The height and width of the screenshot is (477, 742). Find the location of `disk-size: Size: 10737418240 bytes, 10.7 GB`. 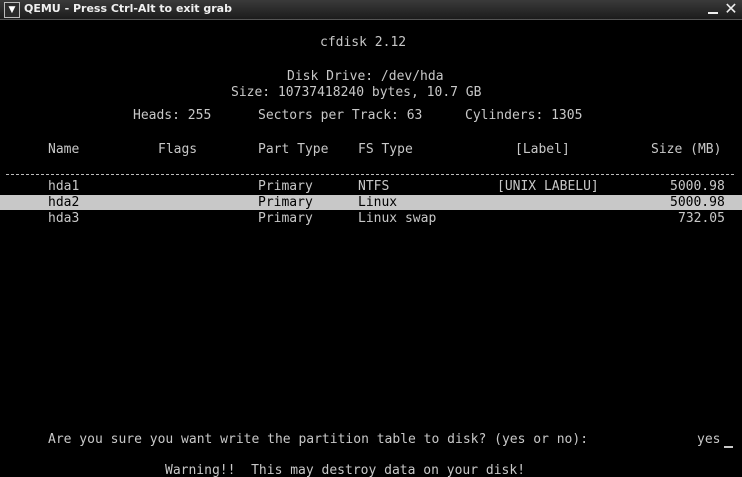

disk-size: Size: 10737418240 bytes, 10.7 GB is located at coordinates (356, 92).